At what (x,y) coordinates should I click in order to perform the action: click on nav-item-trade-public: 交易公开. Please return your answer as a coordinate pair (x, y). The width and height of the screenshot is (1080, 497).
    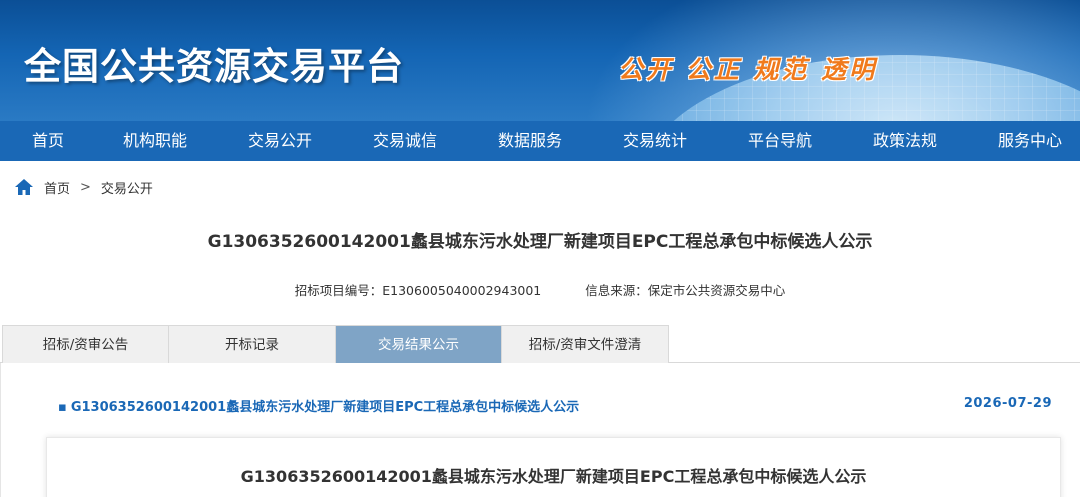
    Looking at the image, I should click on (280, 141).